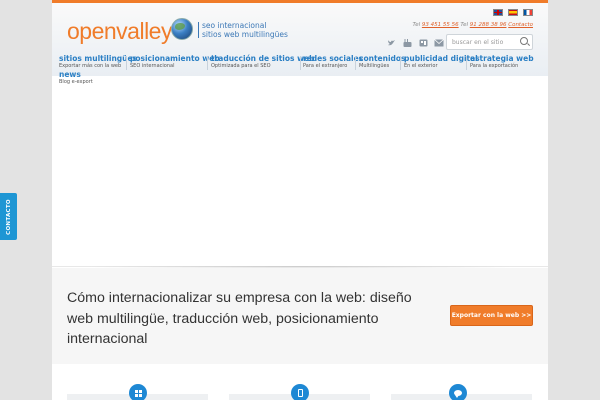  What do you see at coordinates (182, 29) in the screenshot?
I see `globe-icon` at bounding box center [182, 29].